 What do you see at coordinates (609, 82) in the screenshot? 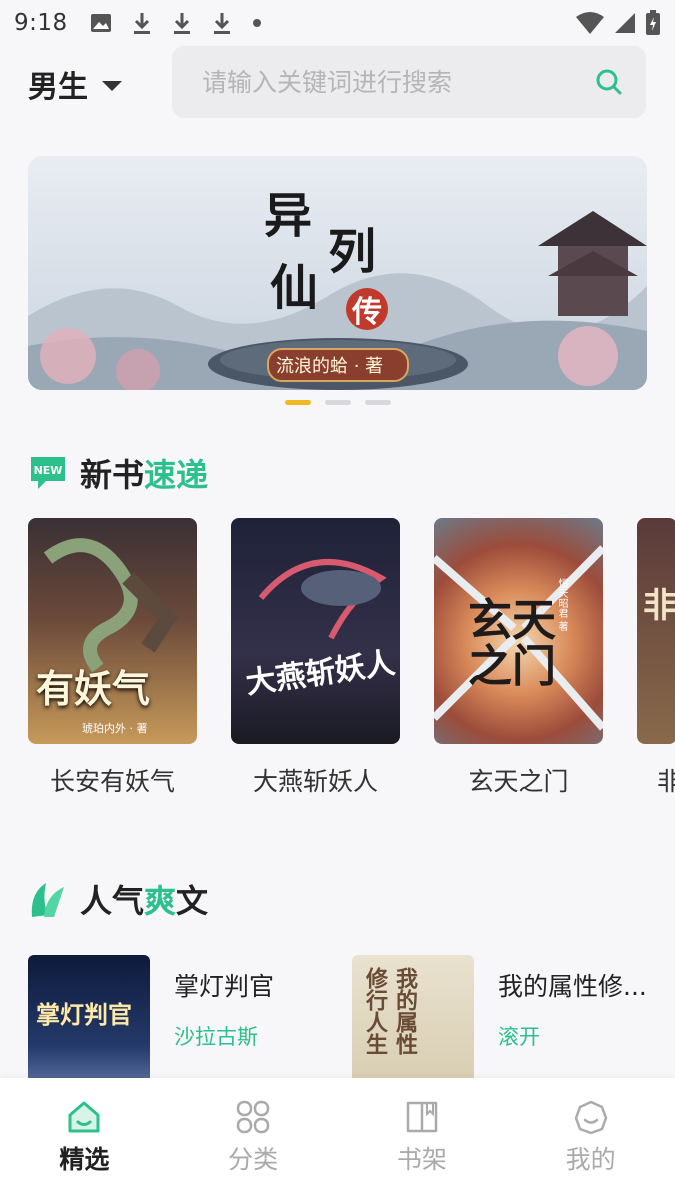
I see `search-icon` at bounding box center [609, 82].